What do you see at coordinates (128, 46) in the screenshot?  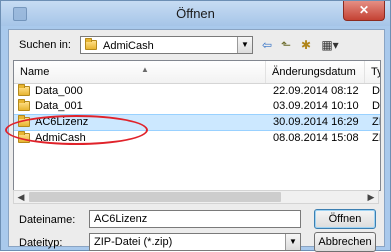 I see `look-in-value: AdmiCash` at bounding box center [128, 46].